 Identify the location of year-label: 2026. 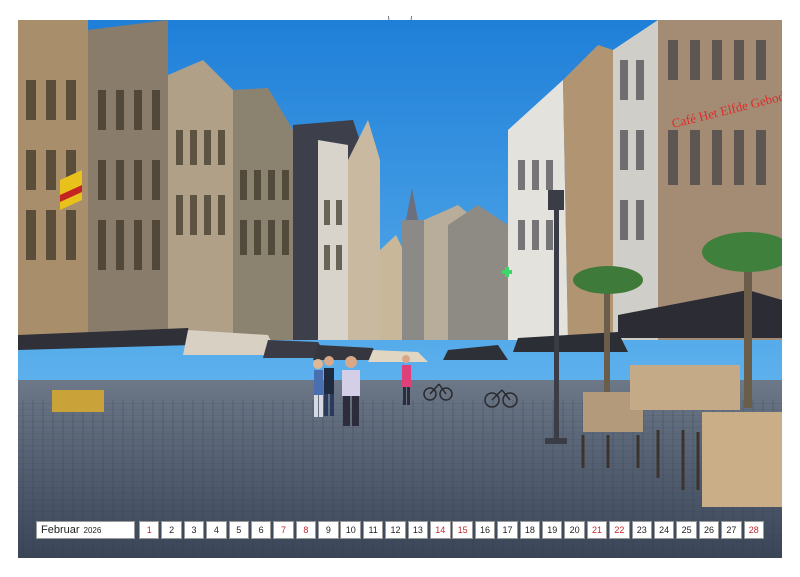
(92, 530).